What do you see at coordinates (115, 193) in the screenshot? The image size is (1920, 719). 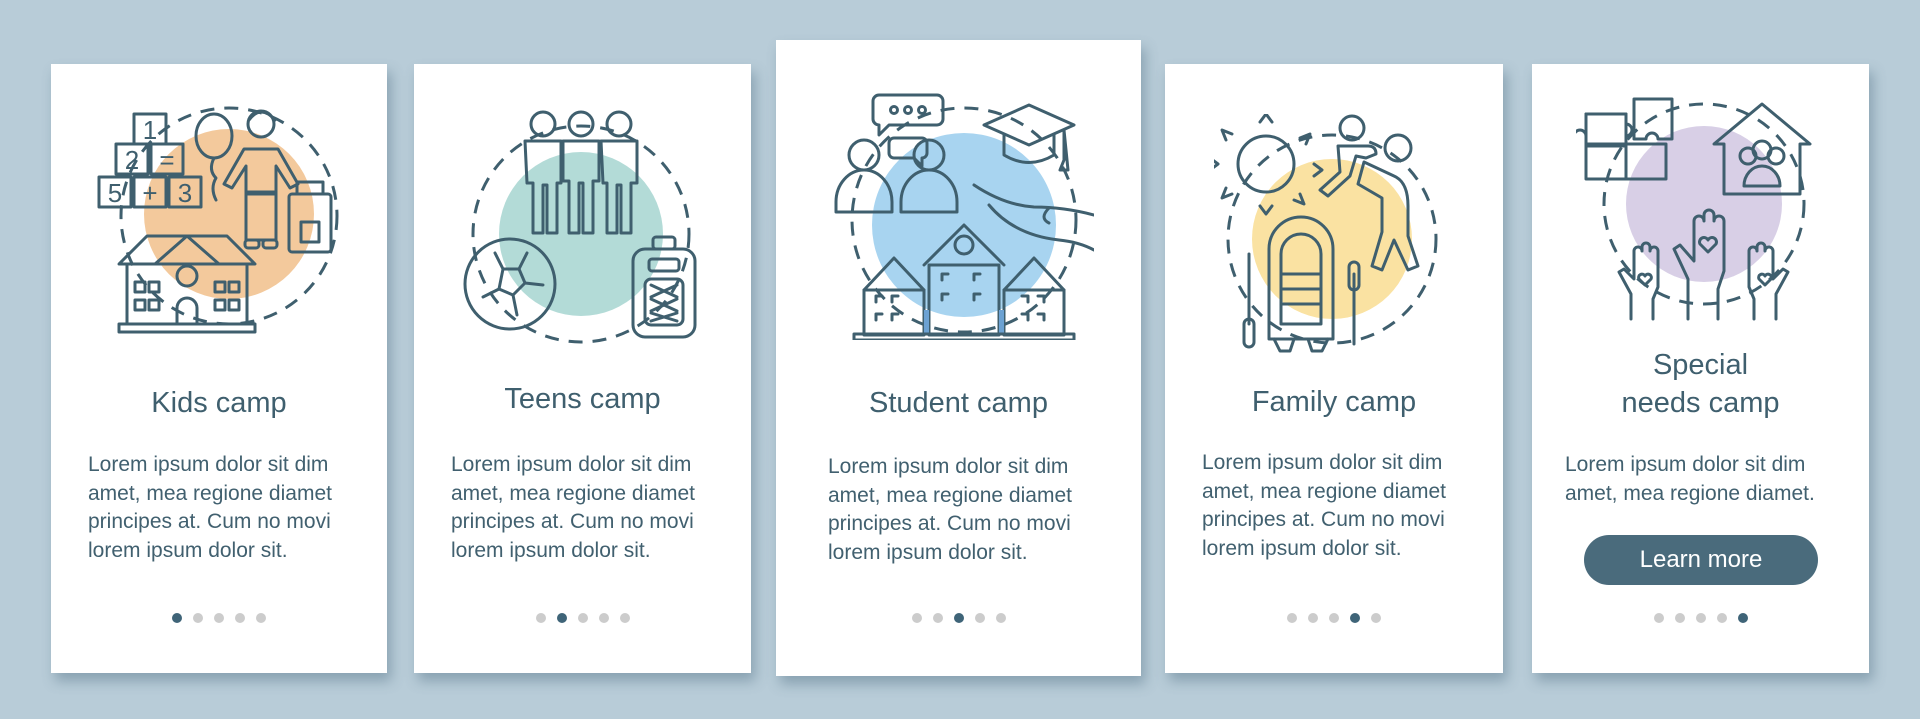 I see `svg-text: 5` at bounding box center [115, 193].